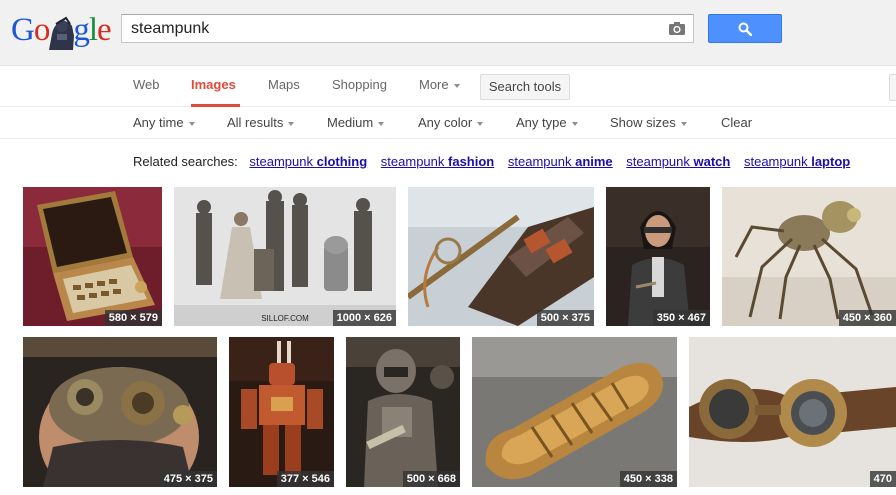 This screenshot has height=495, width=896. Describe the element at coordinates (736, 123) in the screenshot. I see `filter-clear: Clear` at that location.